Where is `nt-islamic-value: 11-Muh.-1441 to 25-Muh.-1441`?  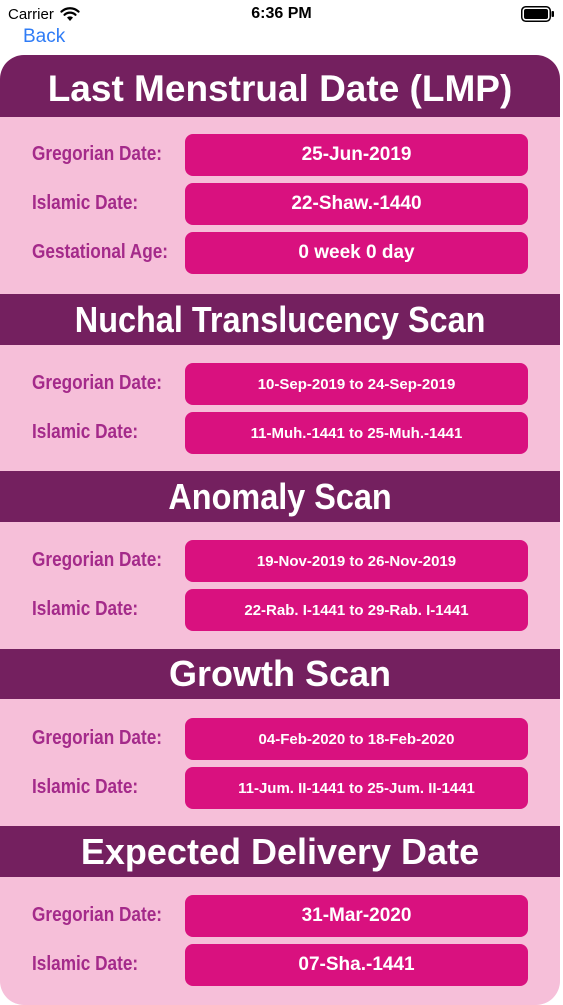 nt-islamic-value: 11-Muh.-1441 to 25-Muh.-1441 is located at coordinates (356, 433).